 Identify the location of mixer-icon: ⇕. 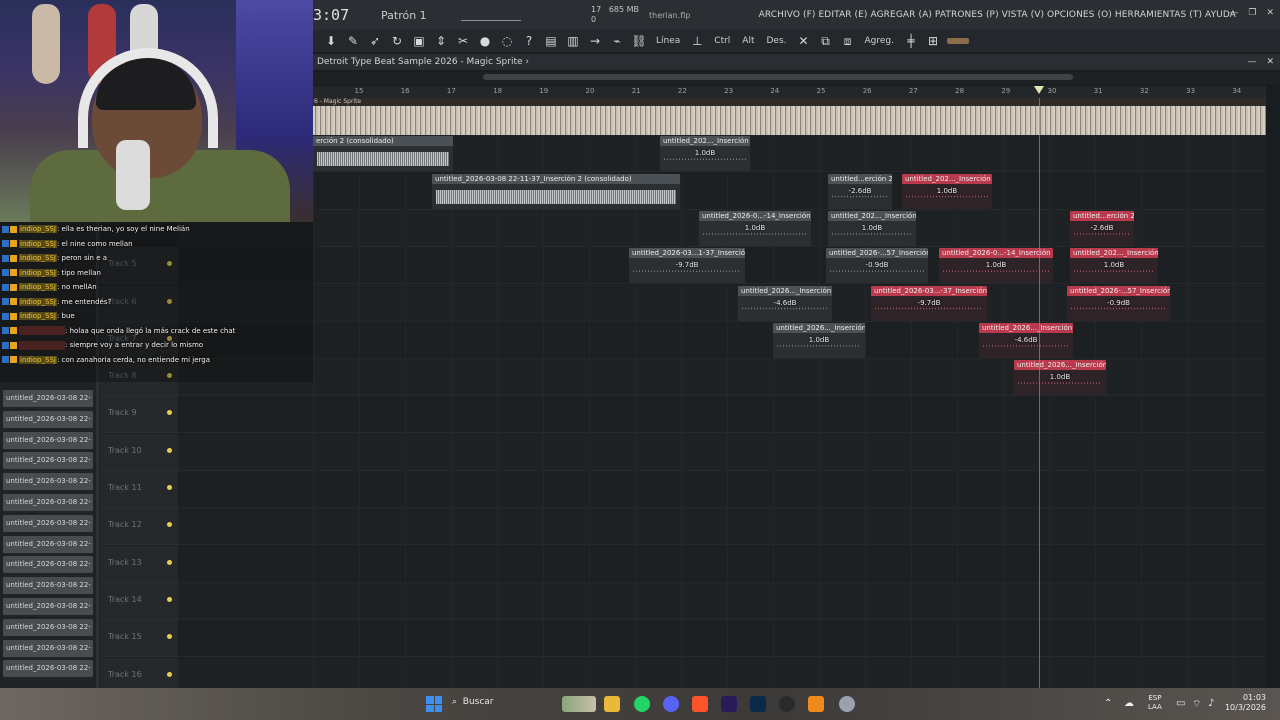
(441, 41).